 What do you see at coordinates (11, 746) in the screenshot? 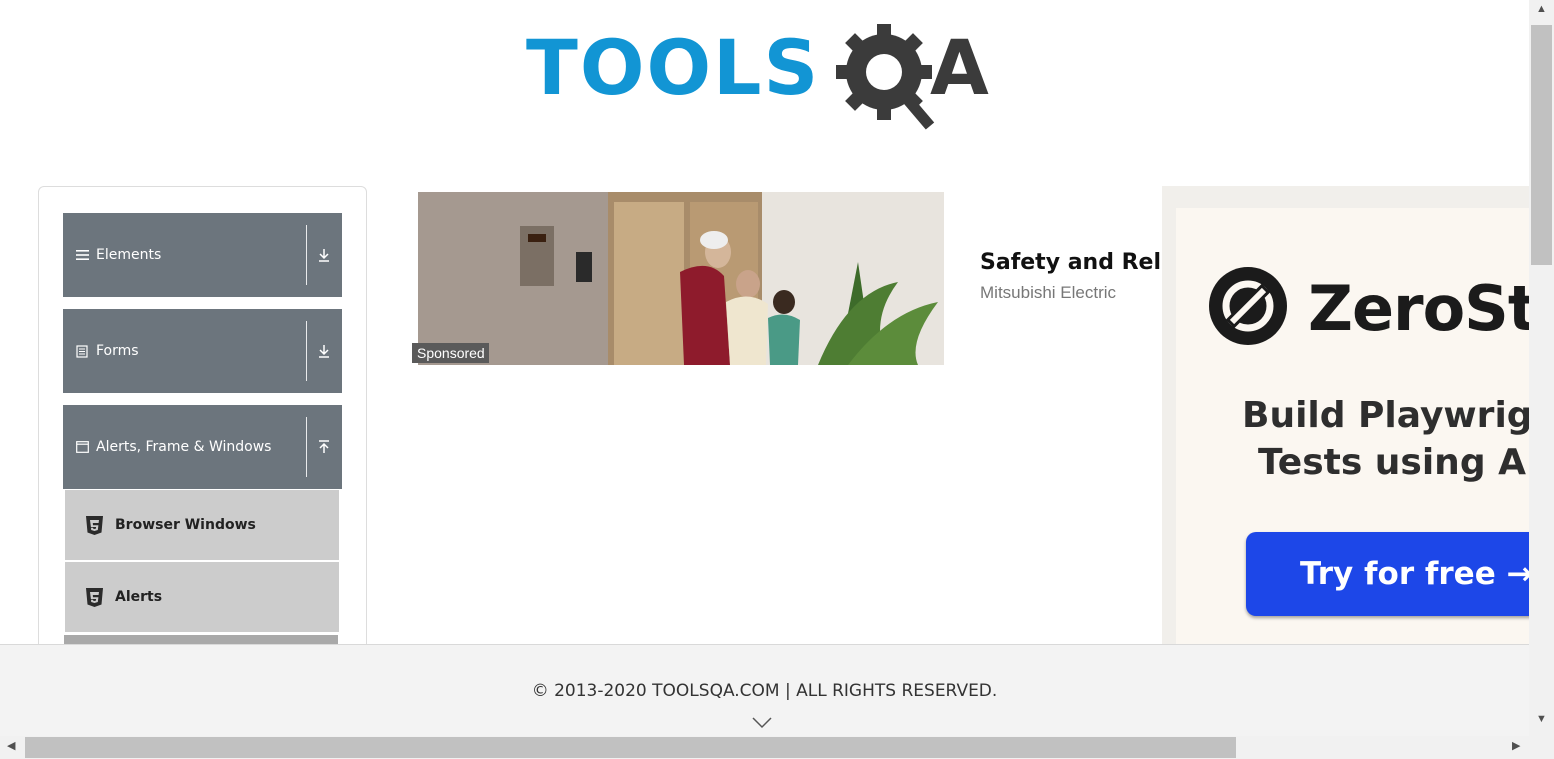
I see `scroll-left-arrow-icon: ◀` at bounding box center [11, 746].